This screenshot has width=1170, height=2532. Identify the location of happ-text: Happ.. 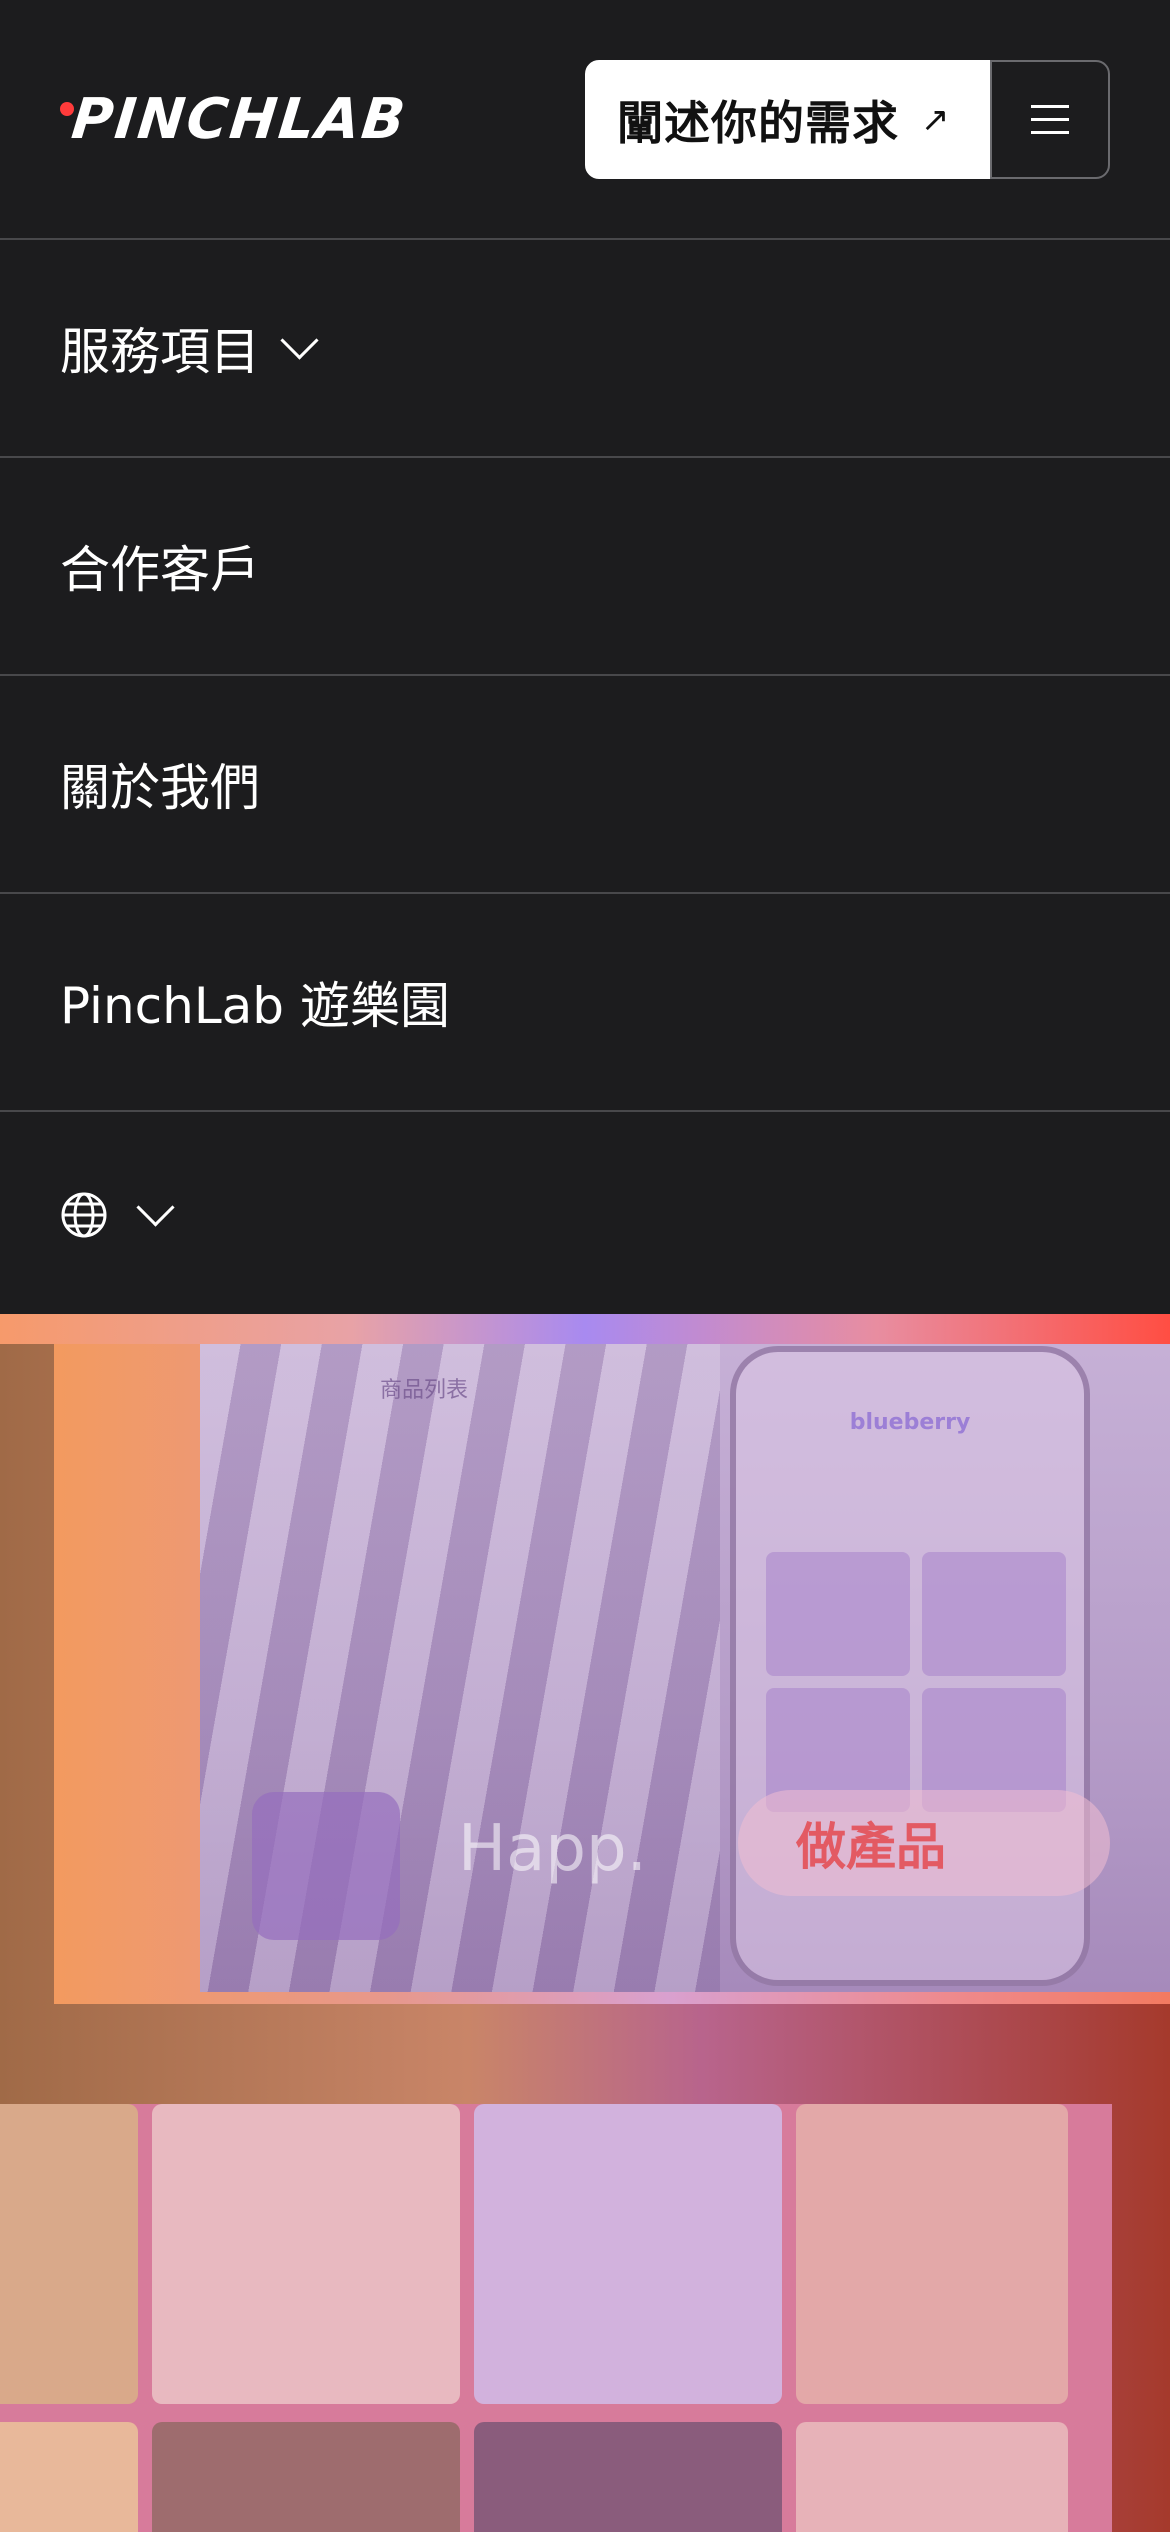
(552, 1849).